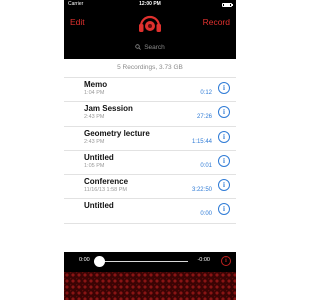 The width and height of the screenshot is (320, 300). I want to click on recording-title: Geometry lecture, so click(117, 133).